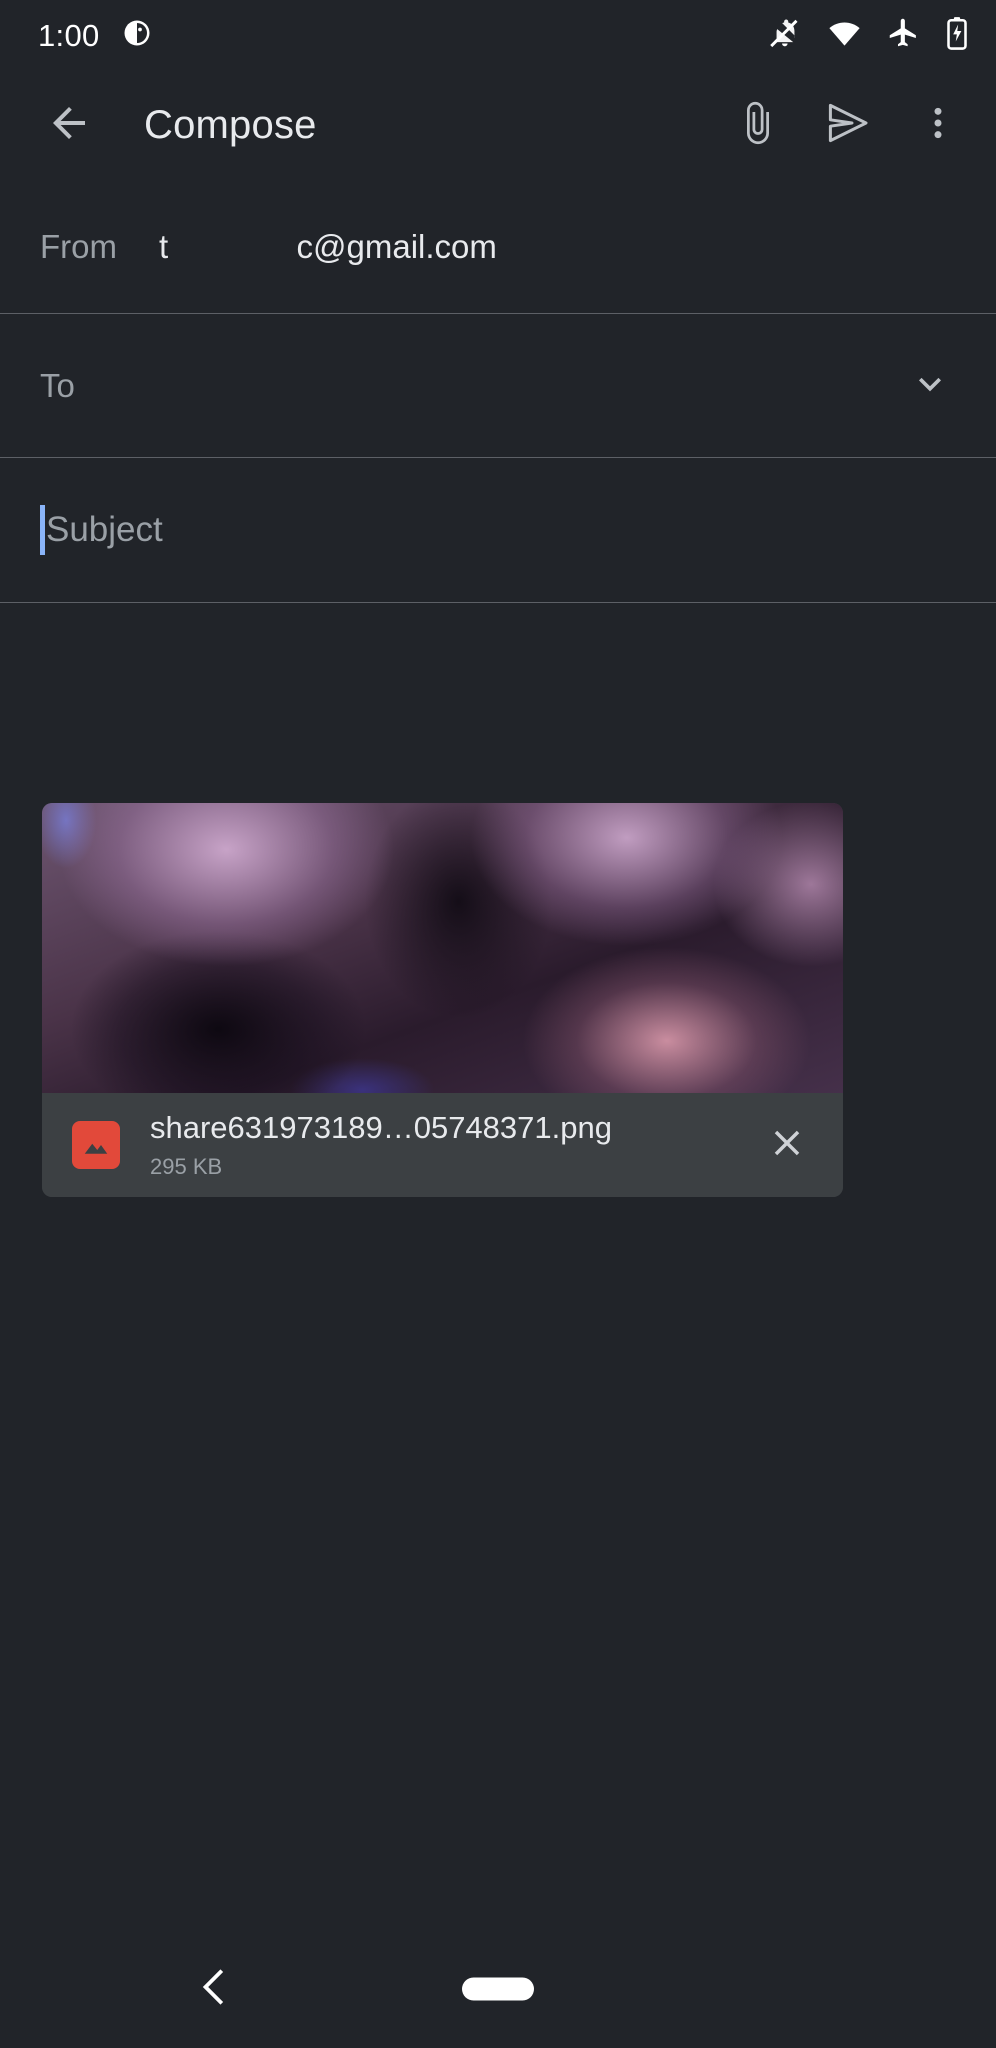 The image size is (996, 2048). Describe the element at coordinates (785, 35) in the screenshot. I see `notifications-off-icon` at that location.